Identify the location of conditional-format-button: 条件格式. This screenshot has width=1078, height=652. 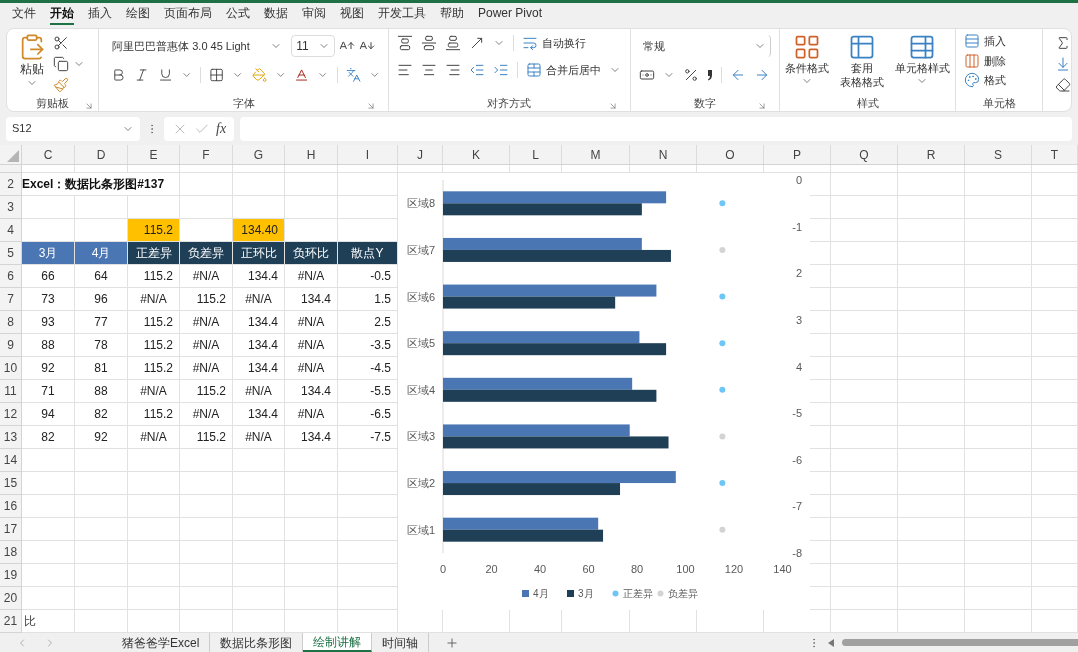
(807, 61).